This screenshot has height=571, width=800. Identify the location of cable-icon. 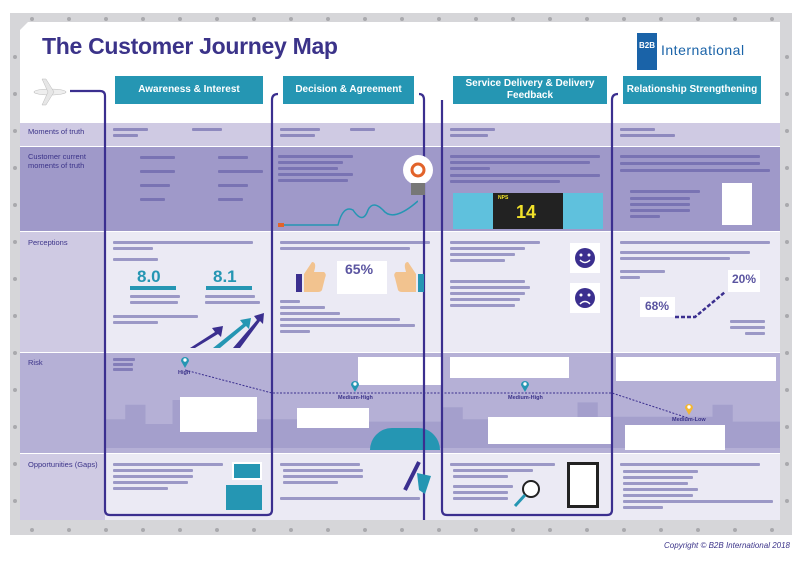
(348, 213).